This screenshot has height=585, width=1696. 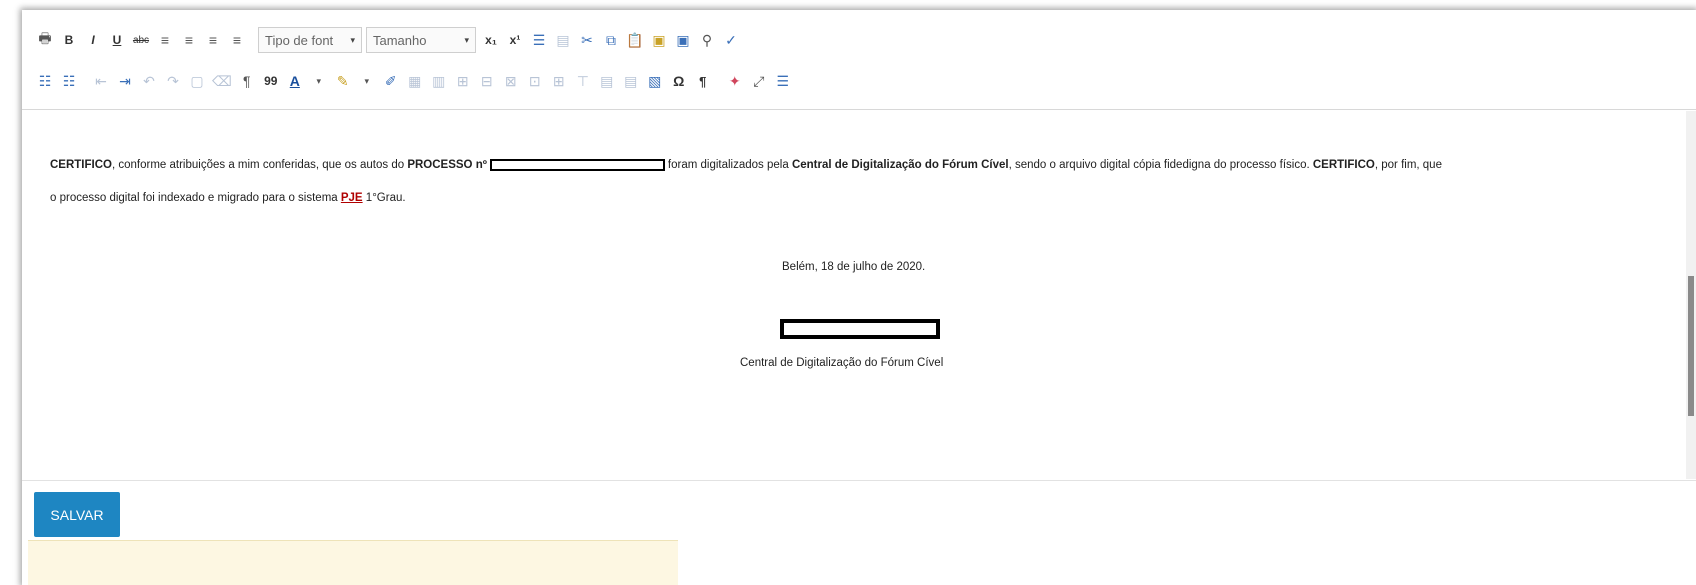 What do you see at coordinates (607, 81) in the screenshot?
I see `table-grid-icon: ▤` at bounding box center [607, 81].